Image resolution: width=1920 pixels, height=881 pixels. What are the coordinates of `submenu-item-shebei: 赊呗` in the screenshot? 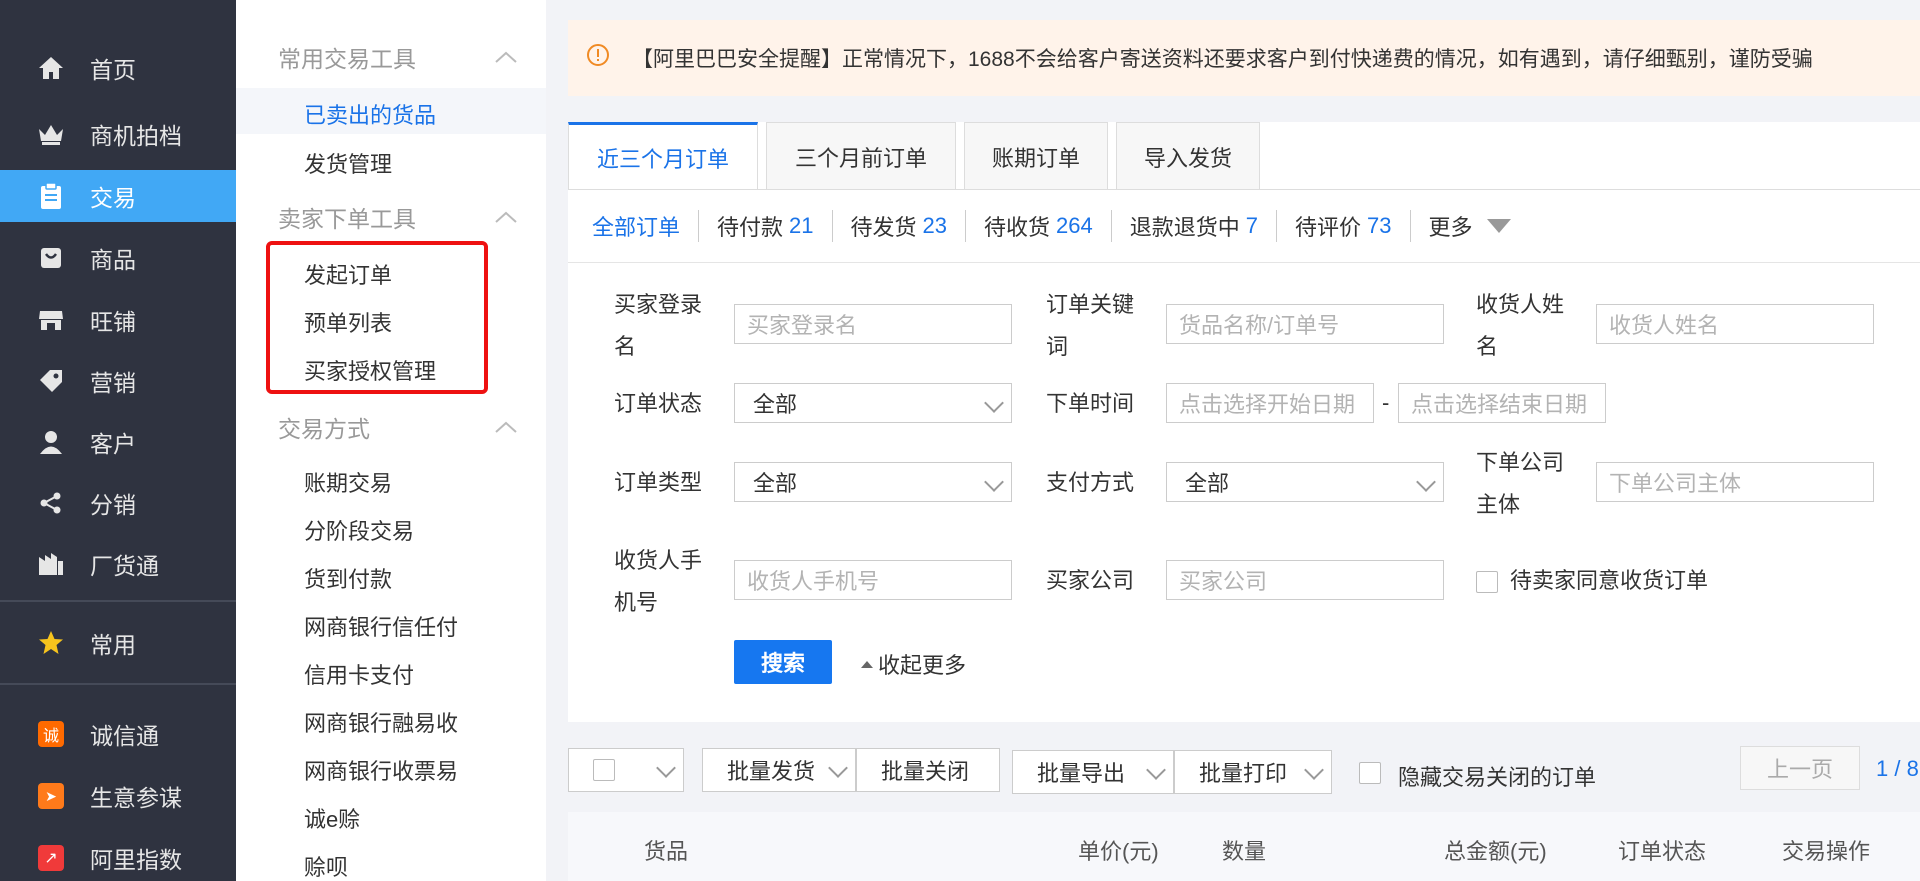 It's located at (326, 865).